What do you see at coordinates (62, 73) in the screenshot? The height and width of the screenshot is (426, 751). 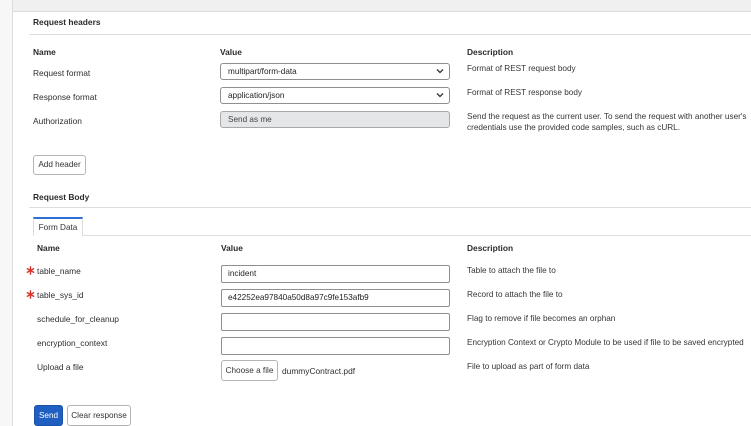 I see `request-format-label: Request format` at bounding box center [62, 73].